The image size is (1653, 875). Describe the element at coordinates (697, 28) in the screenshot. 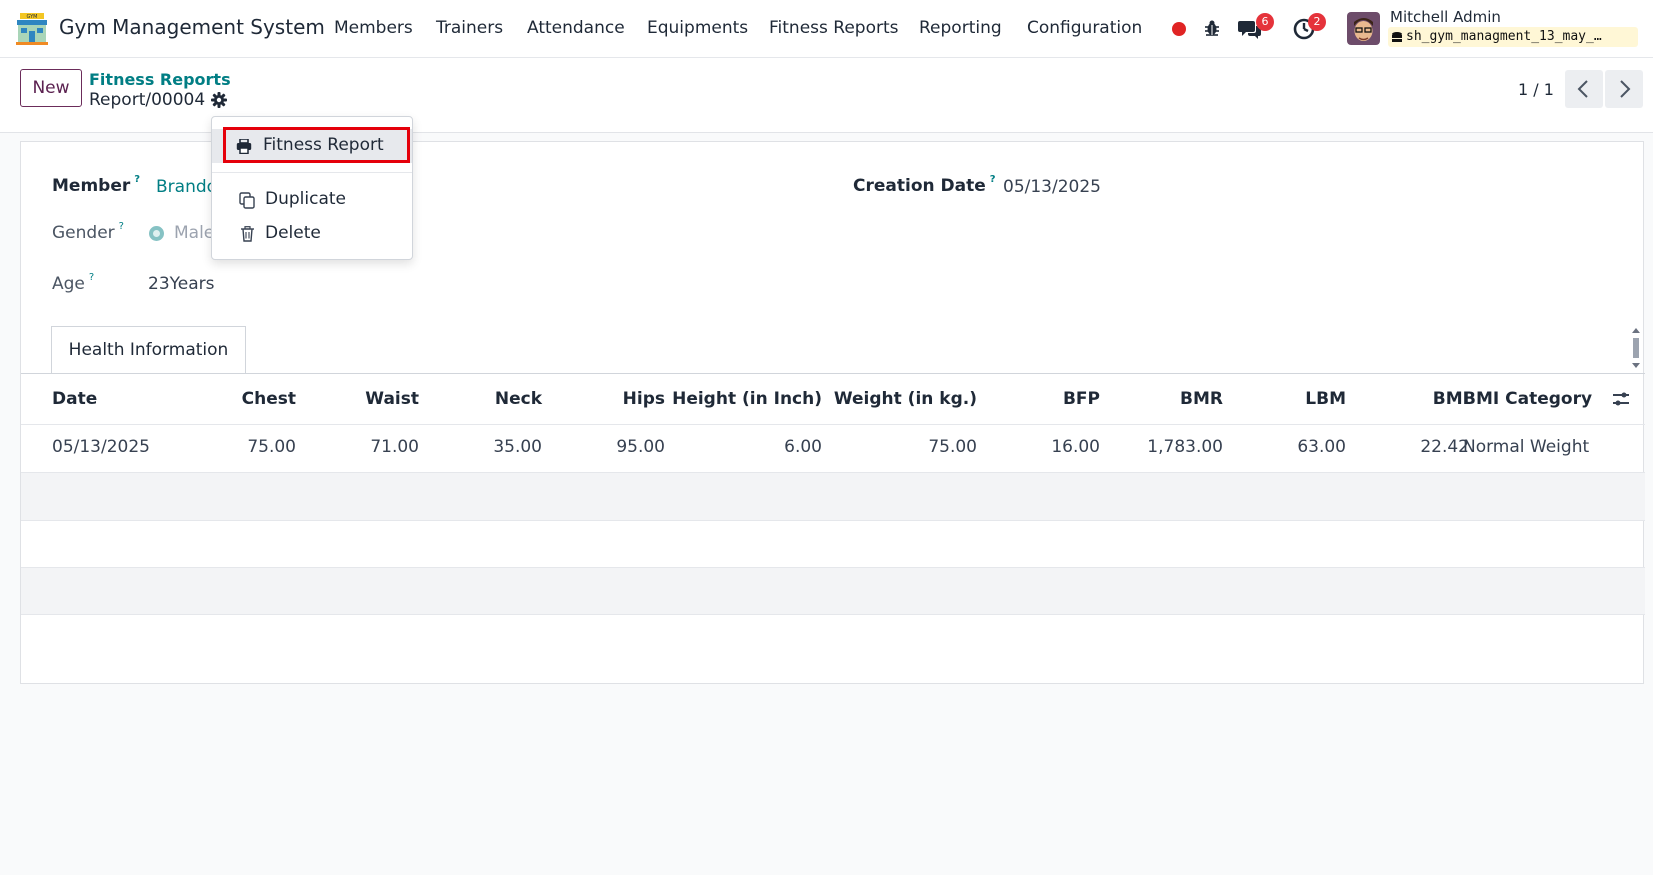

I see `menu-equipments: Equipments` at that location.